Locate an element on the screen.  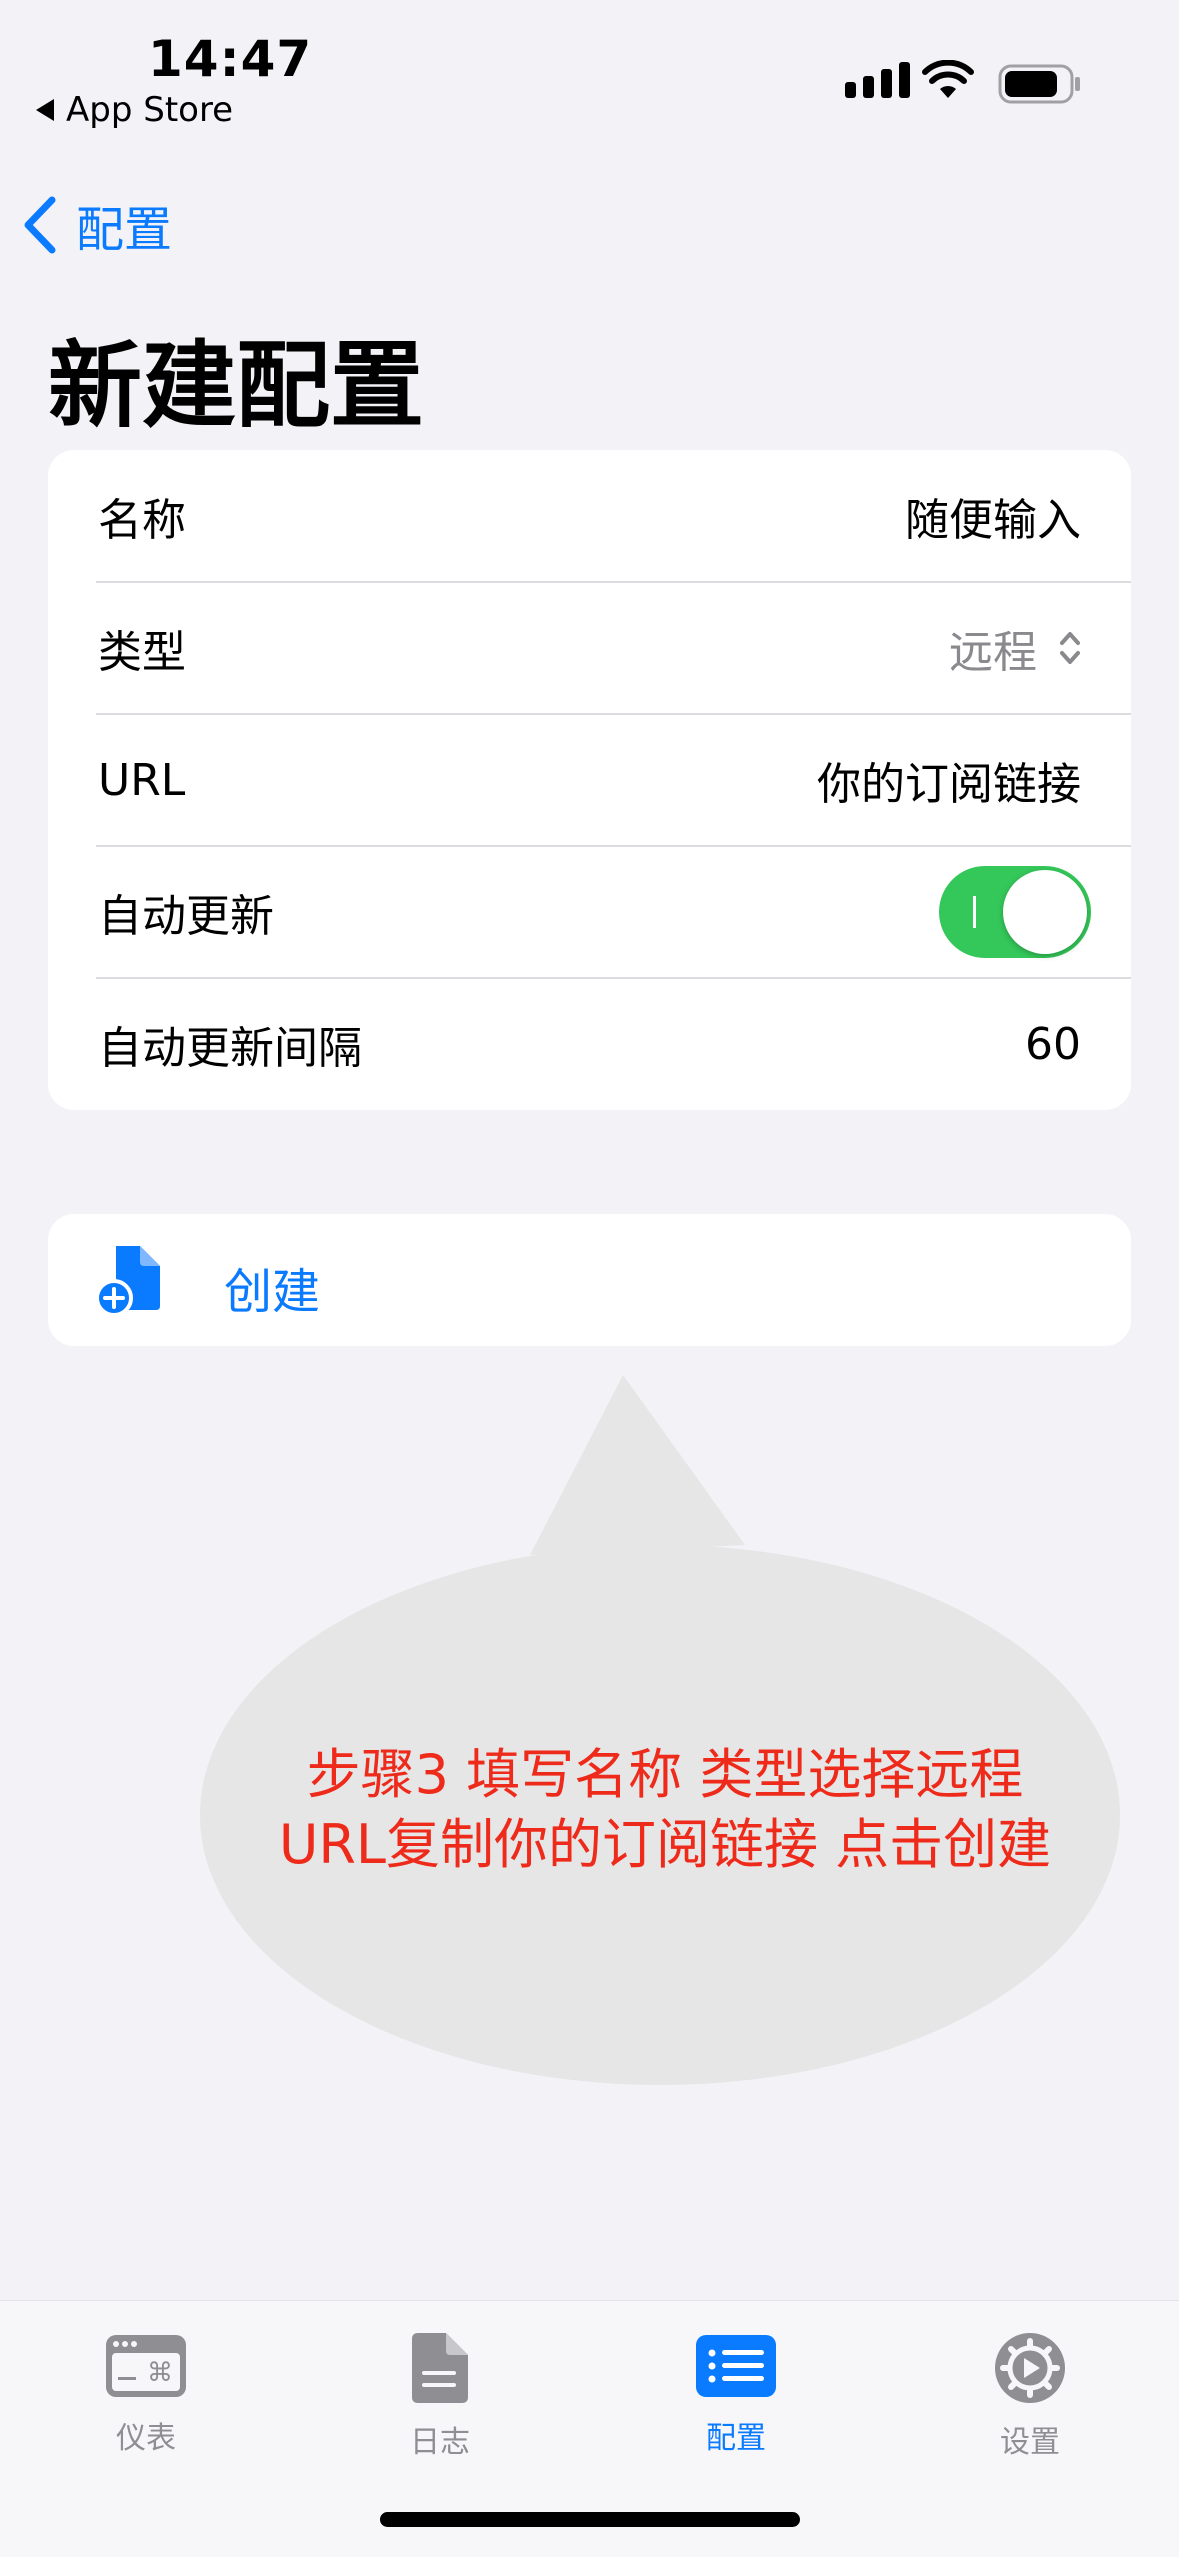
create-button: 创建 is located at coordinates (589, 1280).